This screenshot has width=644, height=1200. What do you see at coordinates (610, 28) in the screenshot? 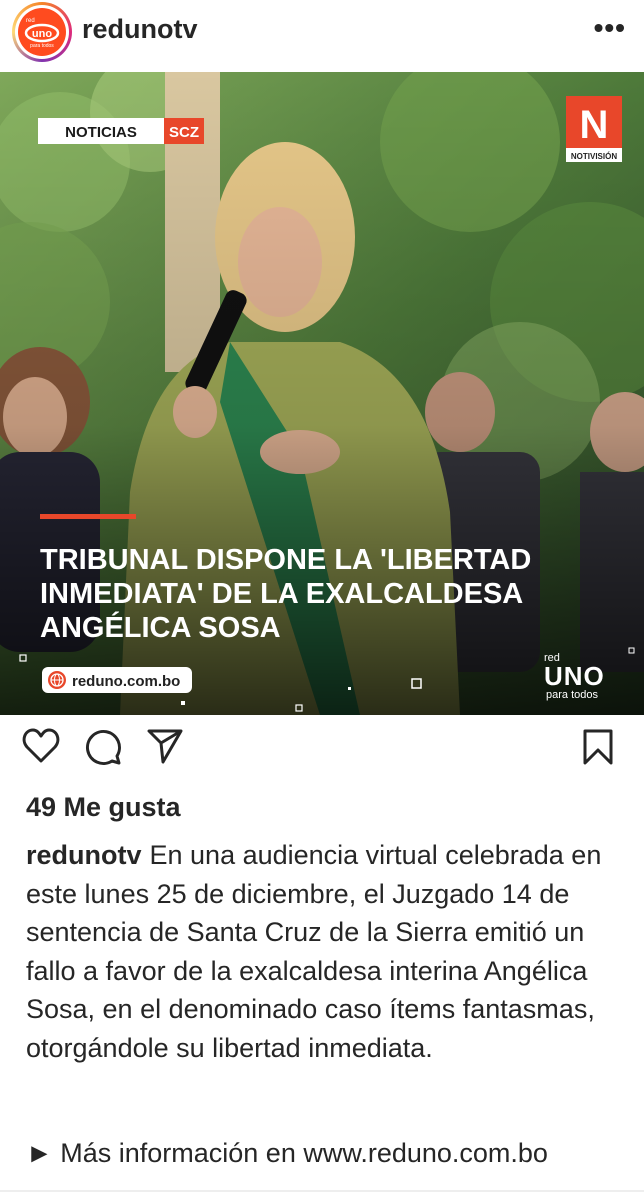
I see `more-options-icon: •••` at bounding box center [610, 28].